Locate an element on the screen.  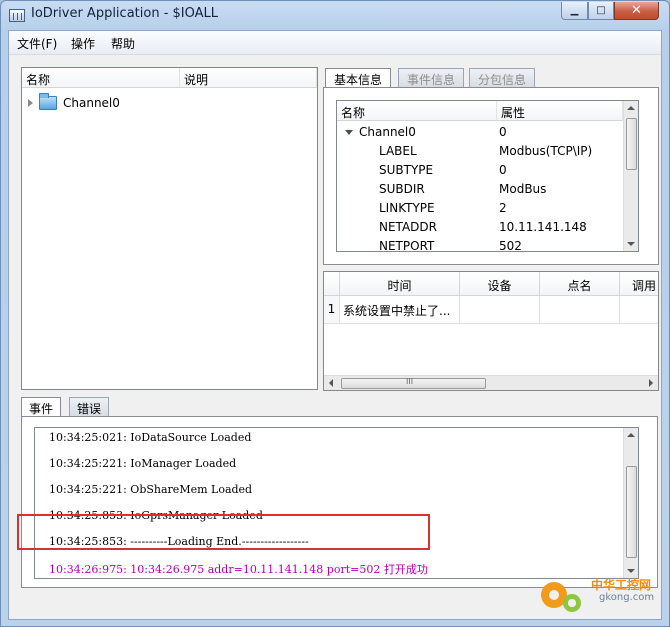
menu-operation: 操作 is located at coordinates (83, 43).